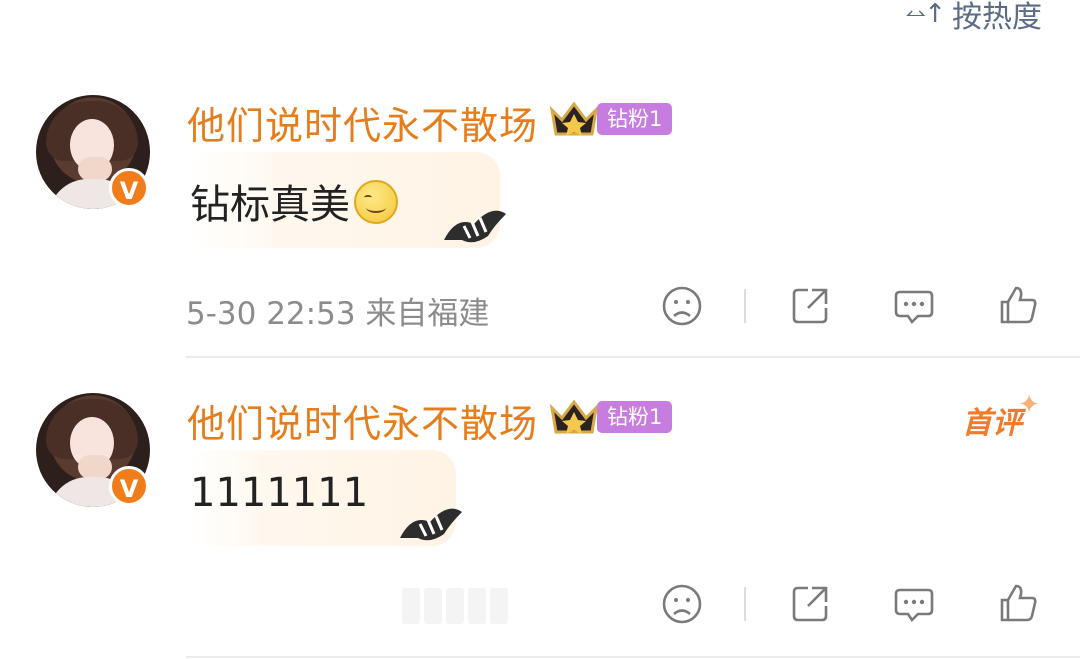 The image size is (1080, 659). Describe the element at coordinates (427, 314) in the screenshot. I see `comment-location: 来自福建` at that location.